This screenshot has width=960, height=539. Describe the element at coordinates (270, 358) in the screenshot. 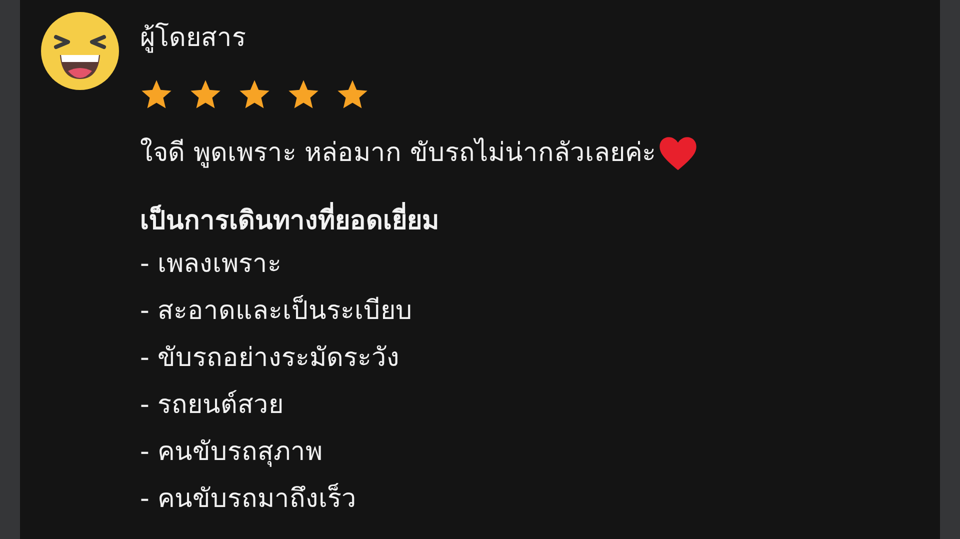

I see `highlight-item: - ขับรถอย่างระมัดระวัง` at that location.